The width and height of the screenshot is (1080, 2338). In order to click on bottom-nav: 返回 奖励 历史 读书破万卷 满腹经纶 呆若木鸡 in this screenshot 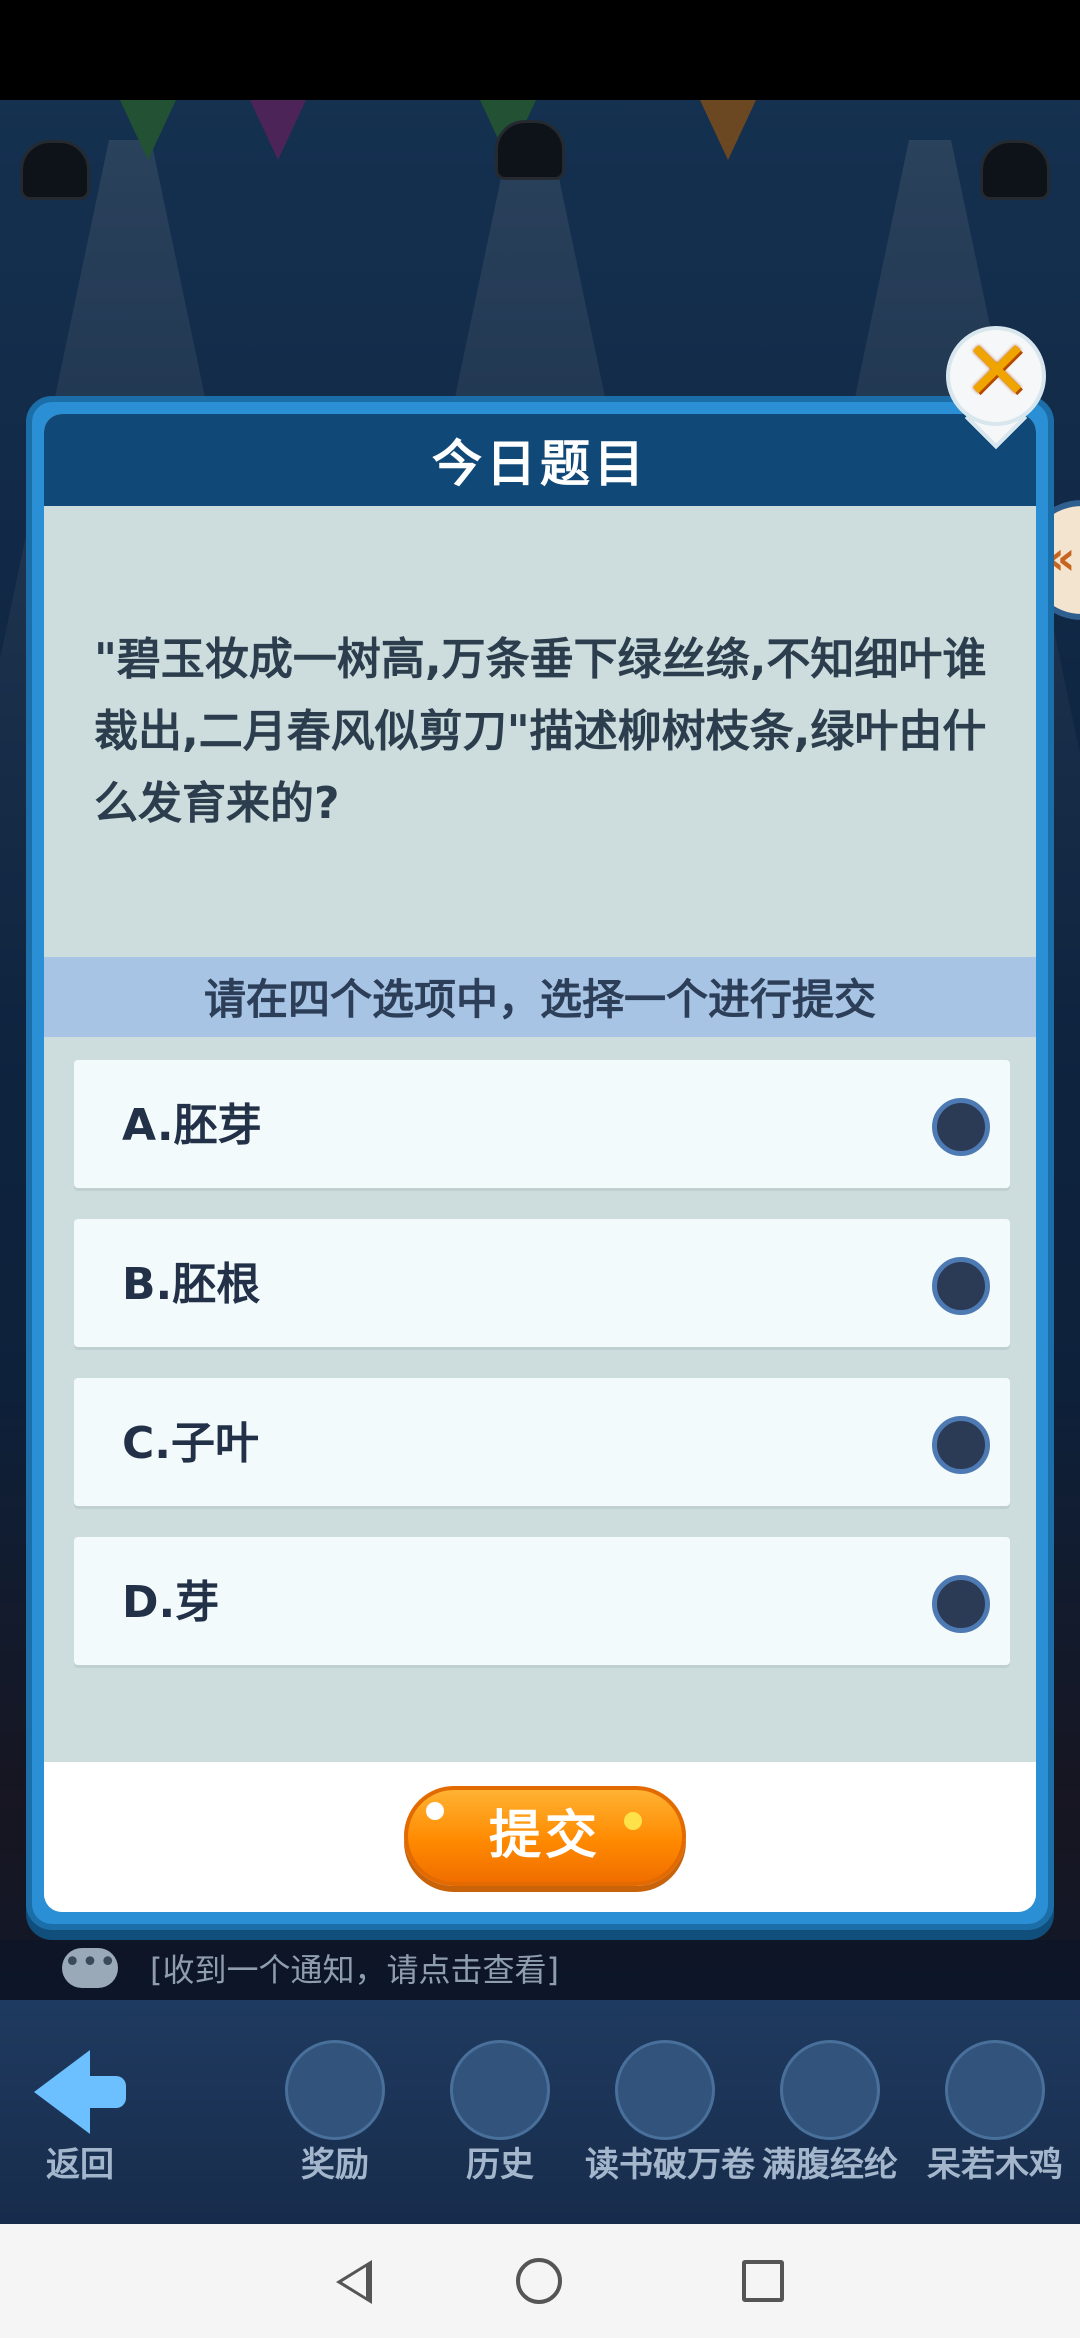, I will do `click(540, 2112)`.